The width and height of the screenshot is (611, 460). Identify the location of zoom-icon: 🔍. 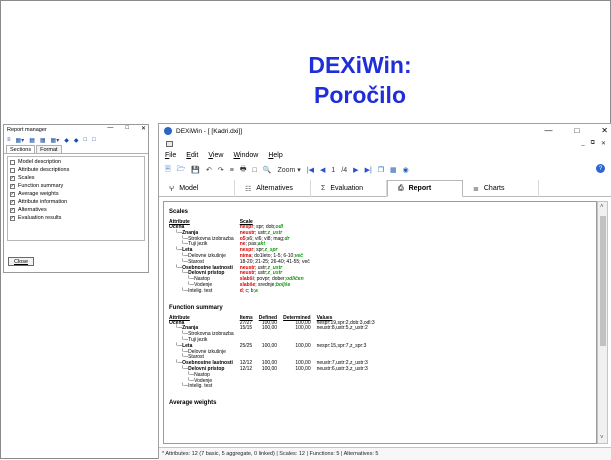
(267, 170).